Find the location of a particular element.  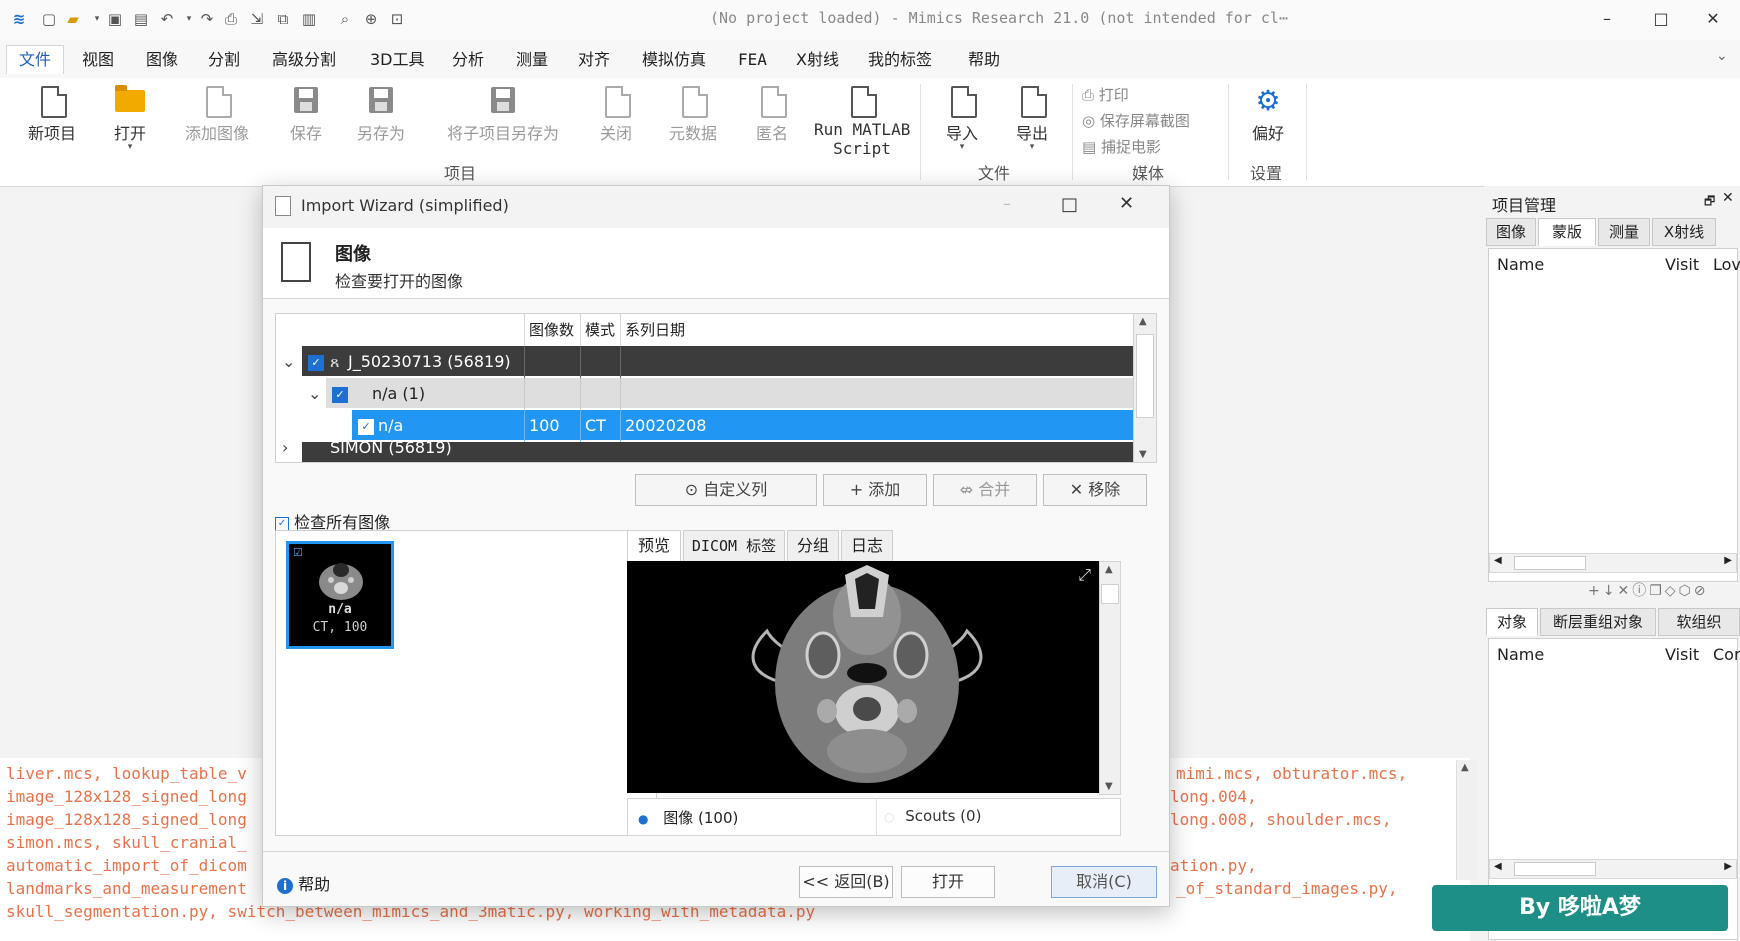

save-subproject-as-button: 将子项目另存为 is located at coordinates (503, 115).